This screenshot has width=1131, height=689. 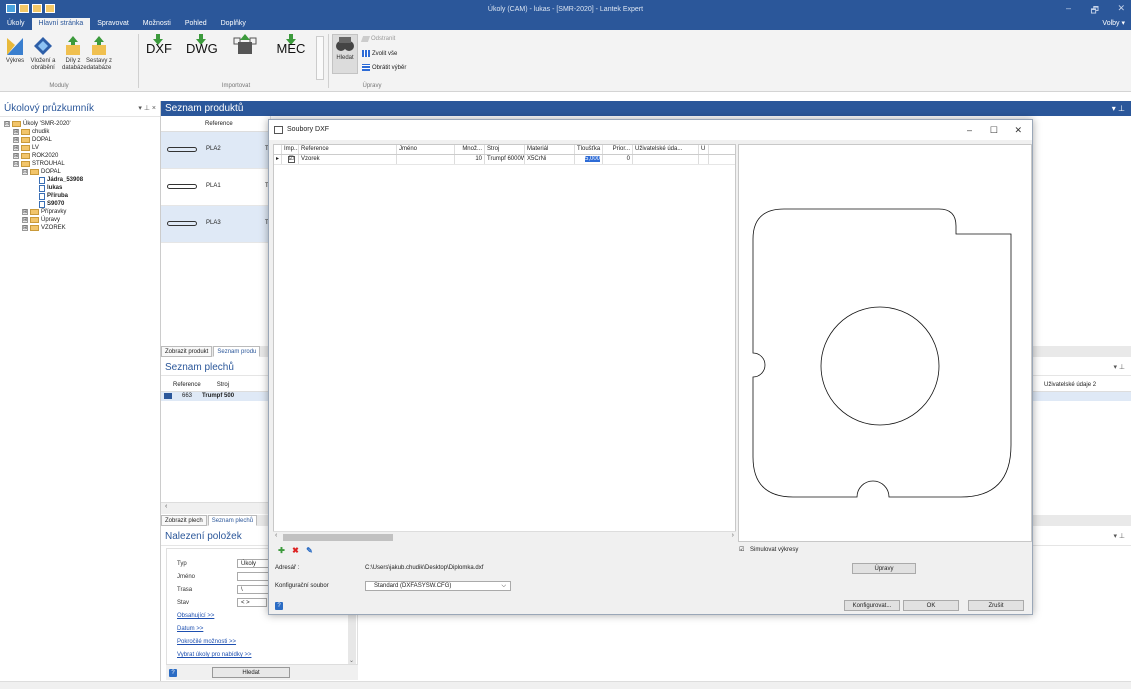 What do you see at coordinates (741, 549) in the screenshot?
I see `simulate-checkbox: ☑` at bounding box center [741, 549].